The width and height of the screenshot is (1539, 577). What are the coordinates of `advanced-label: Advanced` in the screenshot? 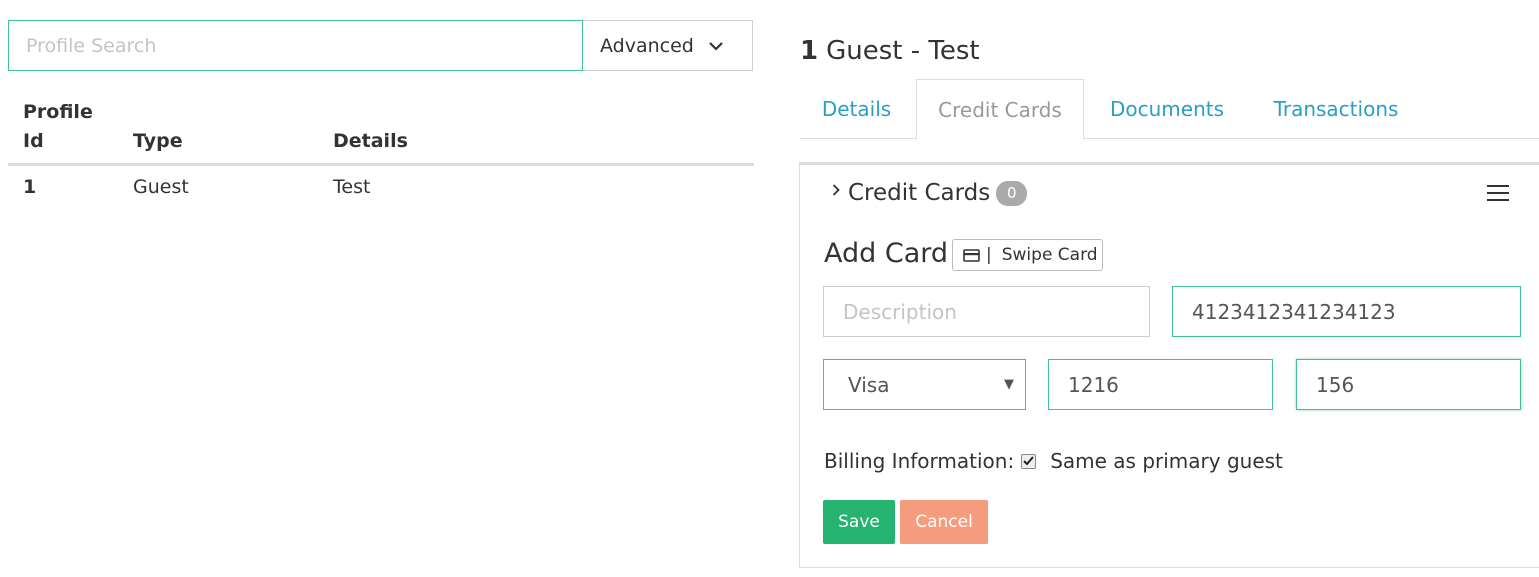 It's located at (647, 45).